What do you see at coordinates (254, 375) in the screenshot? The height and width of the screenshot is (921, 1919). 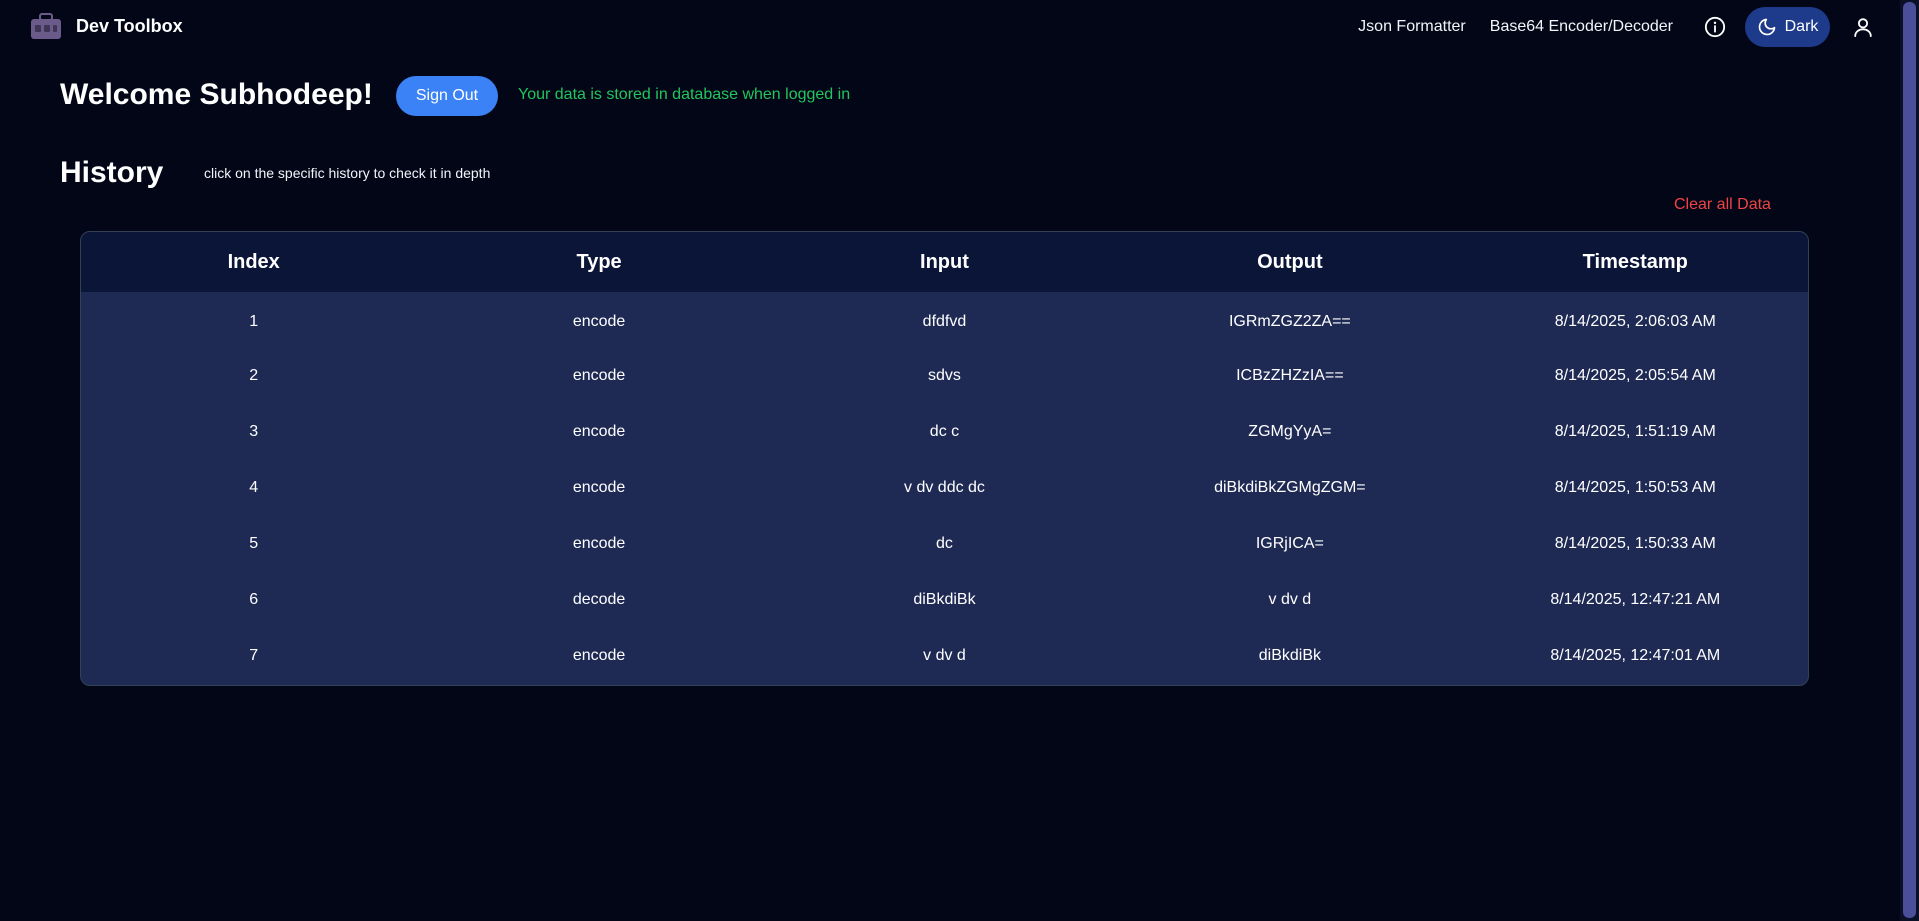 I see `cell-index: 2` at bounding box center [254, 375].